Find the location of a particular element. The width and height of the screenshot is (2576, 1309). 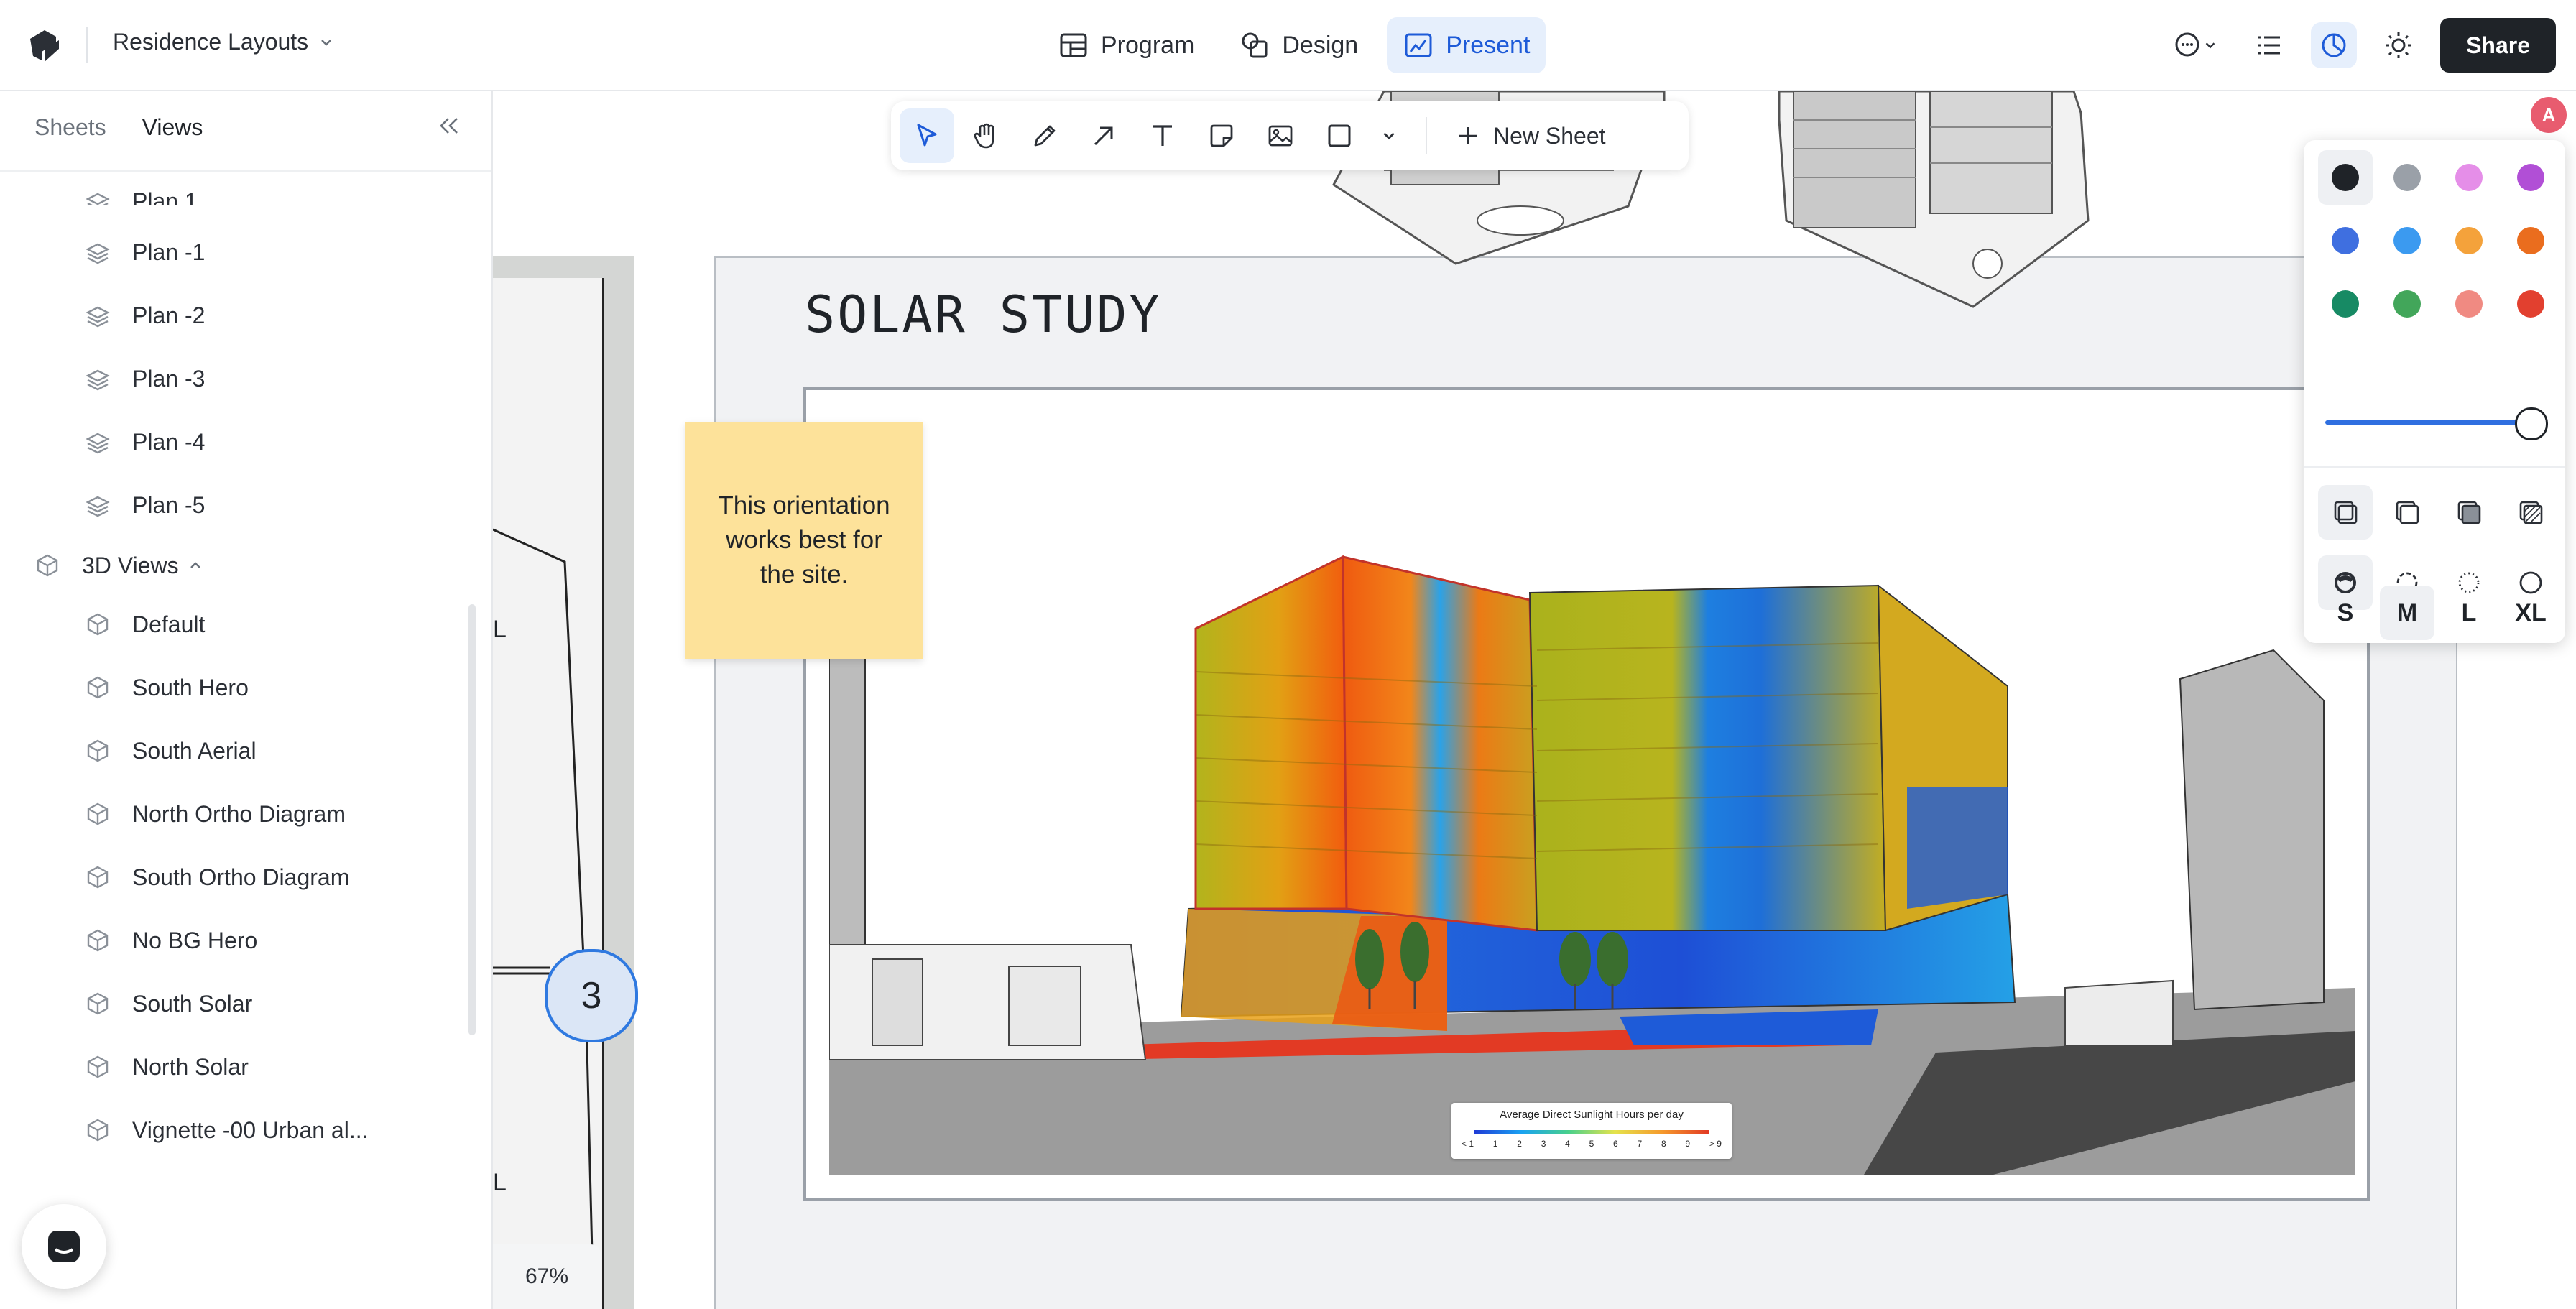

mode-design-label: Design is located at coordinates (1320, 45).